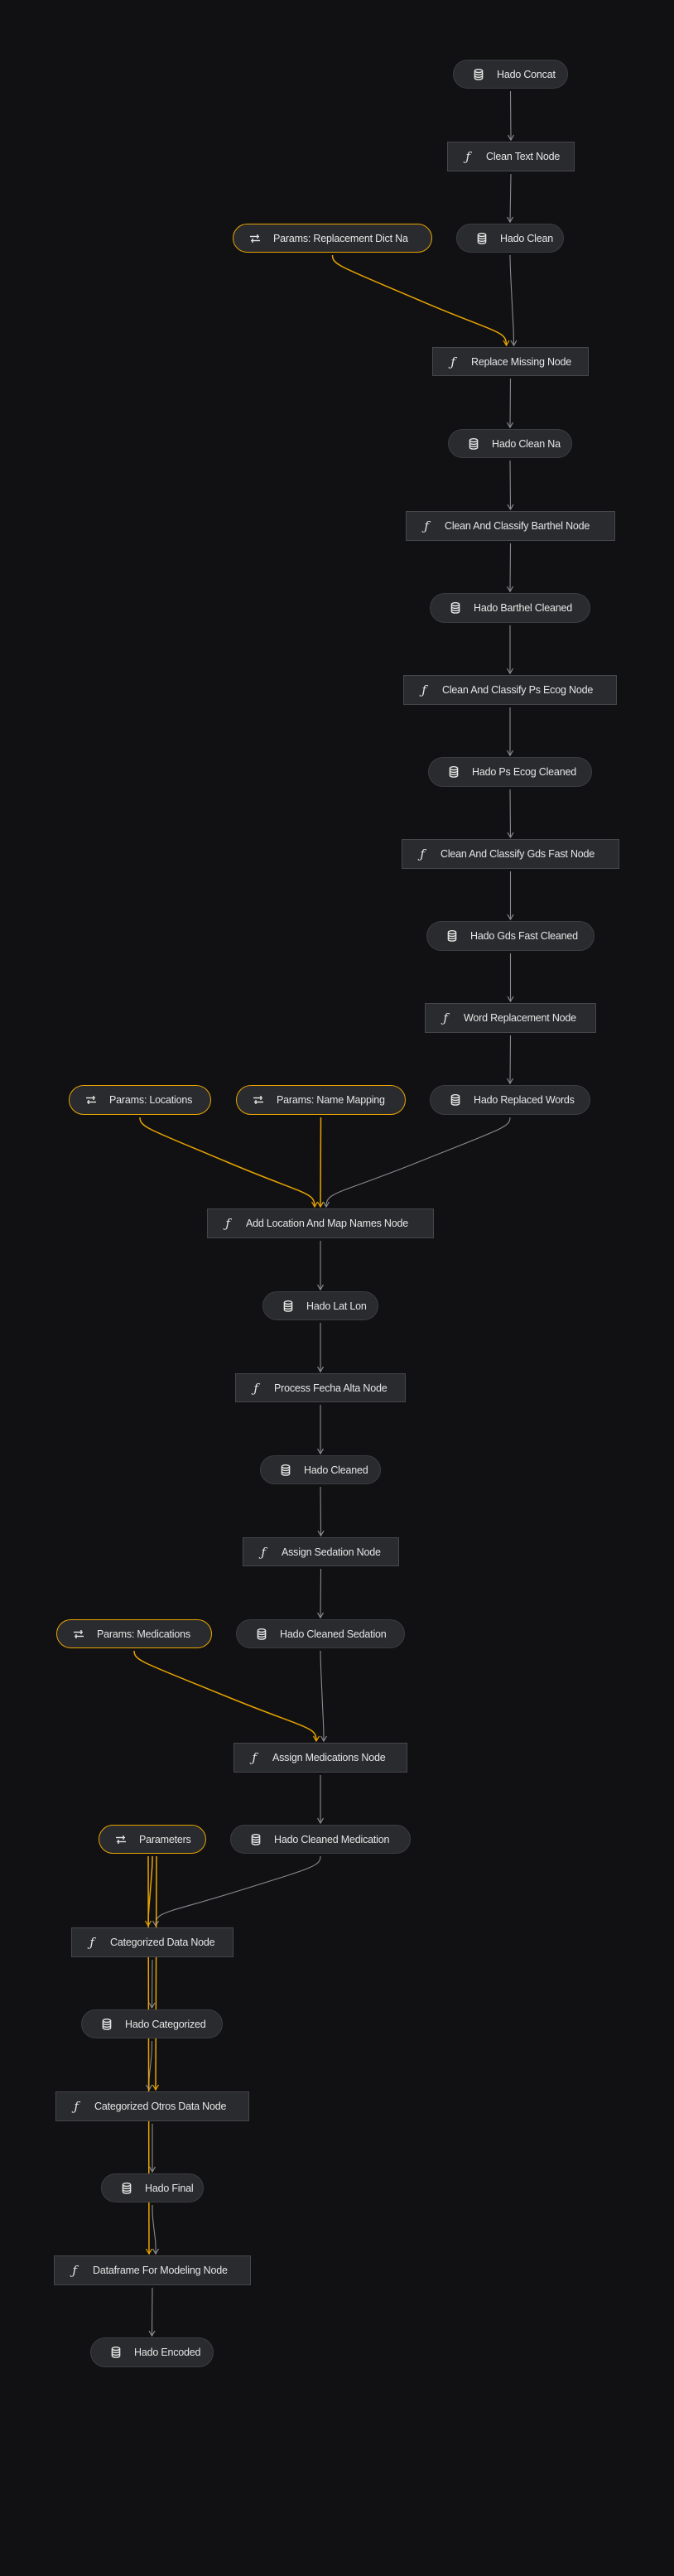 The width and height of the screenshot is (674, 2576). I want to click on node-hado-cleaned: Hado Cleaned, so click(321, 1469).